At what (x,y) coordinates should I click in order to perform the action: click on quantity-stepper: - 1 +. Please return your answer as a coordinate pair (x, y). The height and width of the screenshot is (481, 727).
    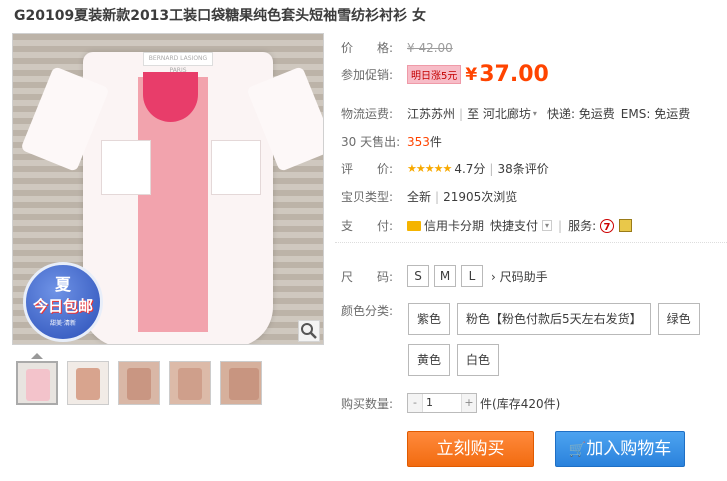
    Looking at the image, I should click on (442, 403).